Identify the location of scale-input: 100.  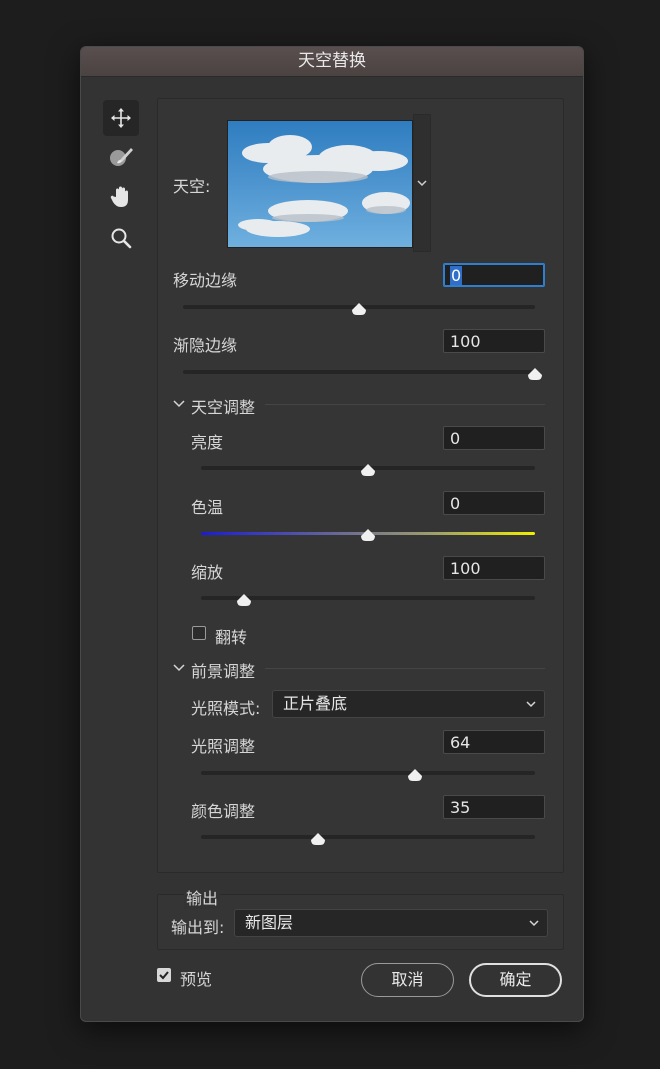
(494, 568).